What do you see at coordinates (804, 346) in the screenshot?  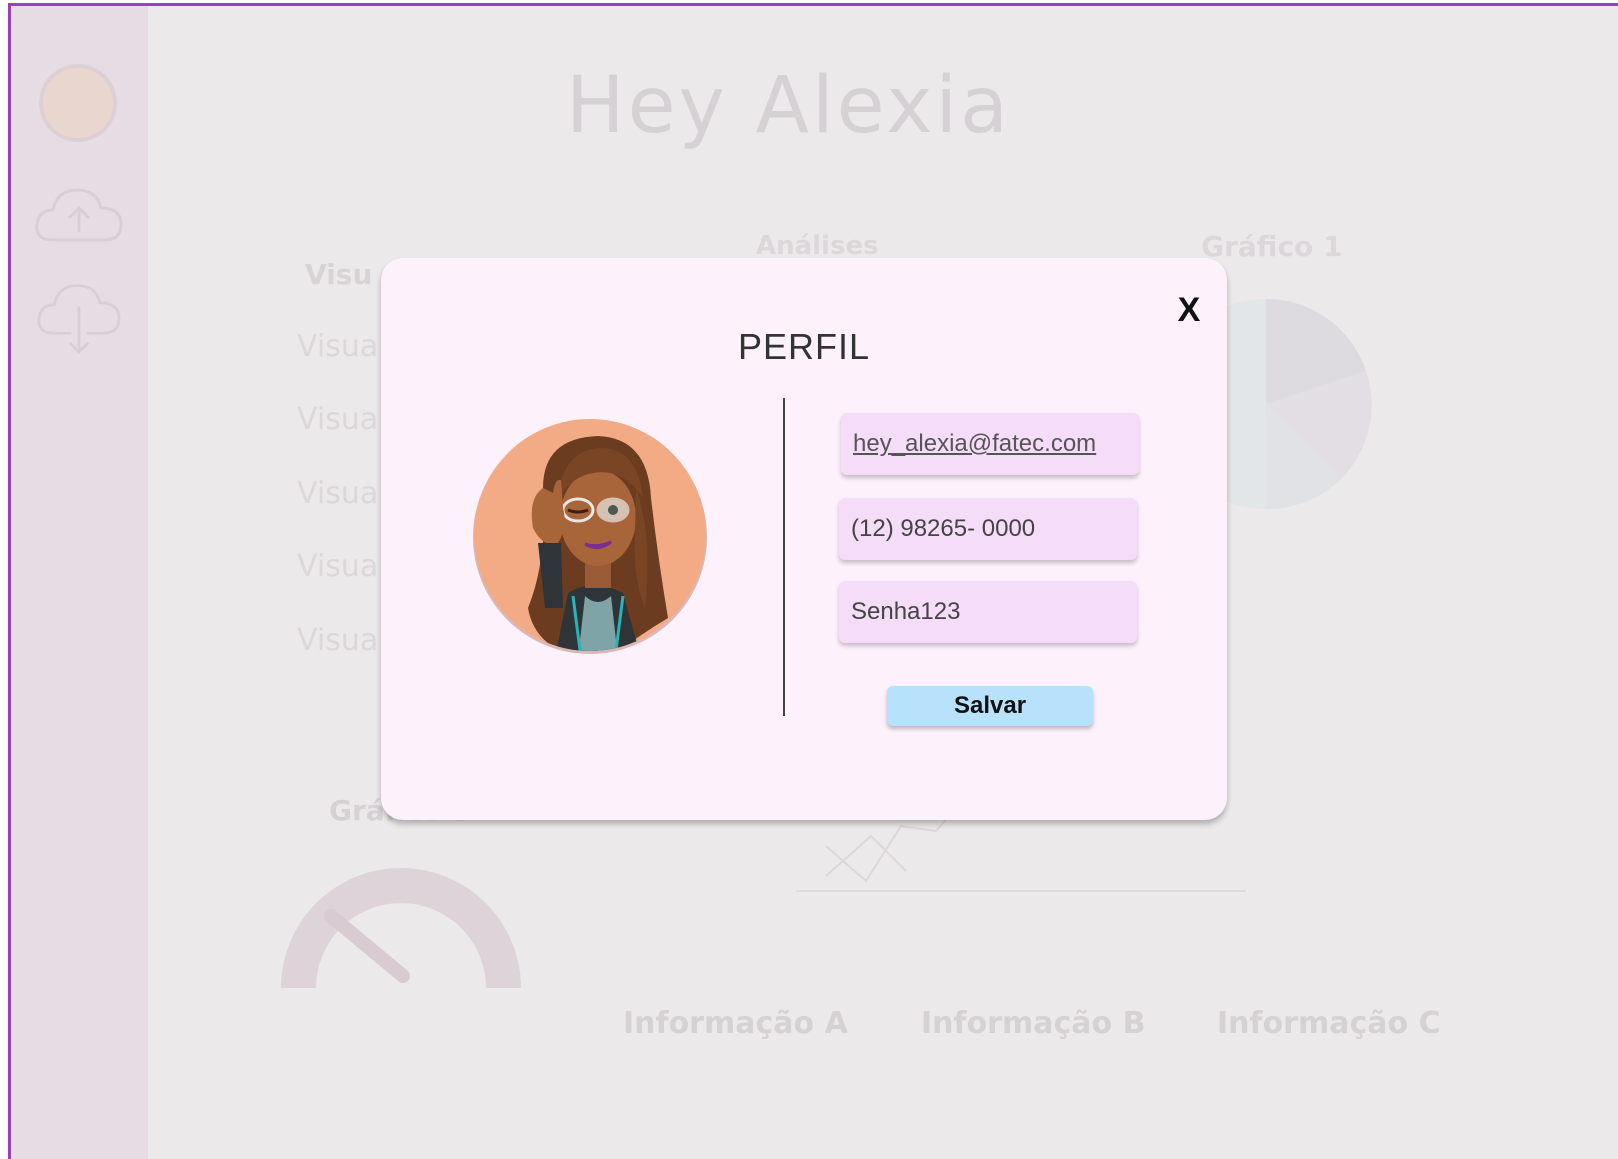 I see `modal-title: PERFIL` at bounding box center [804, 346].